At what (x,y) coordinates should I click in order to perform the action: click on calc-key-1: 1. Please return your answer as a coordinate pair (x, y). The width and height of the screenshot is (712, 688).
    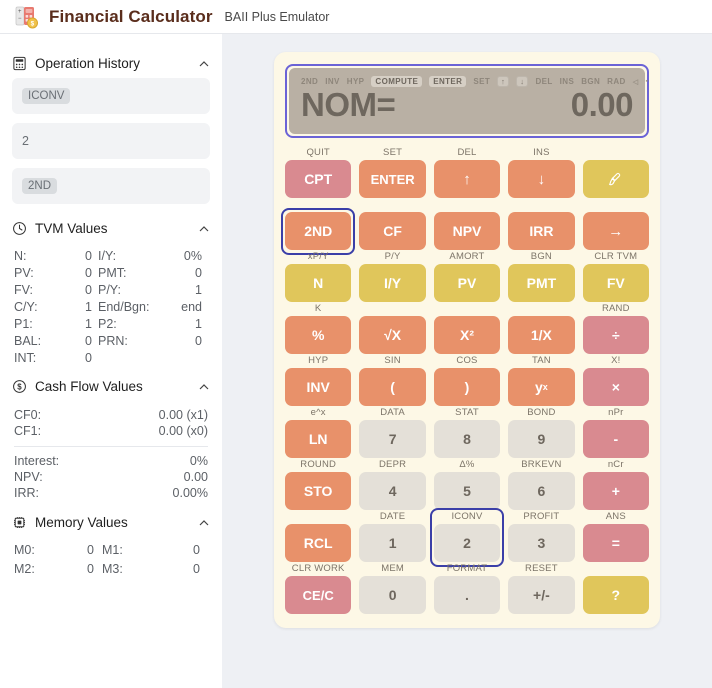
    Looking at the image, I should click on (392, 543).